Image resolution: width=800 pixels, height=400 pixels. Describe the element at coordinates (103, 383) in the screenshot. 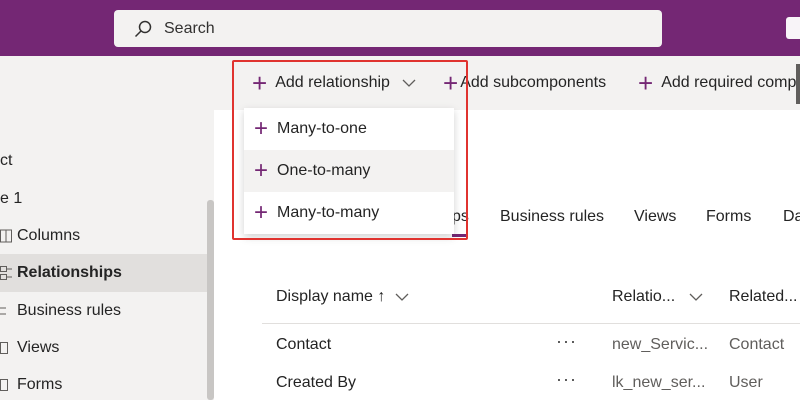

I see `nav-item-forms: Forms` at that location.